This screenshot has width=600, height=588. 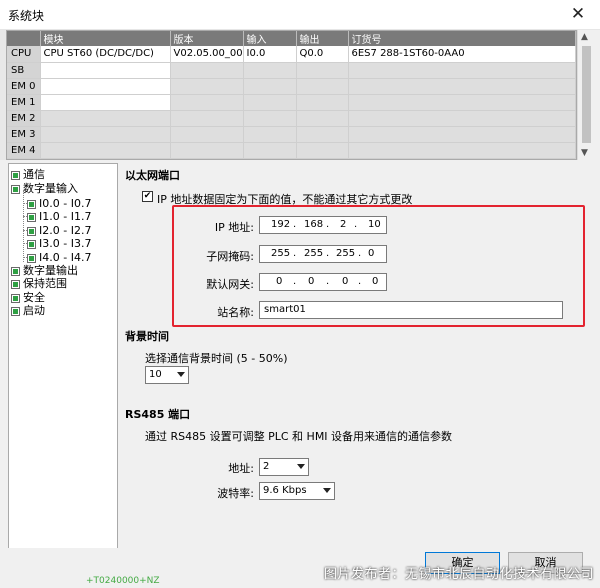 What do you see at coordinates (65, 230) in the screenshot?
I see `tree-item-label: I2.0 - I2.7` at bounding box center [65, 230].